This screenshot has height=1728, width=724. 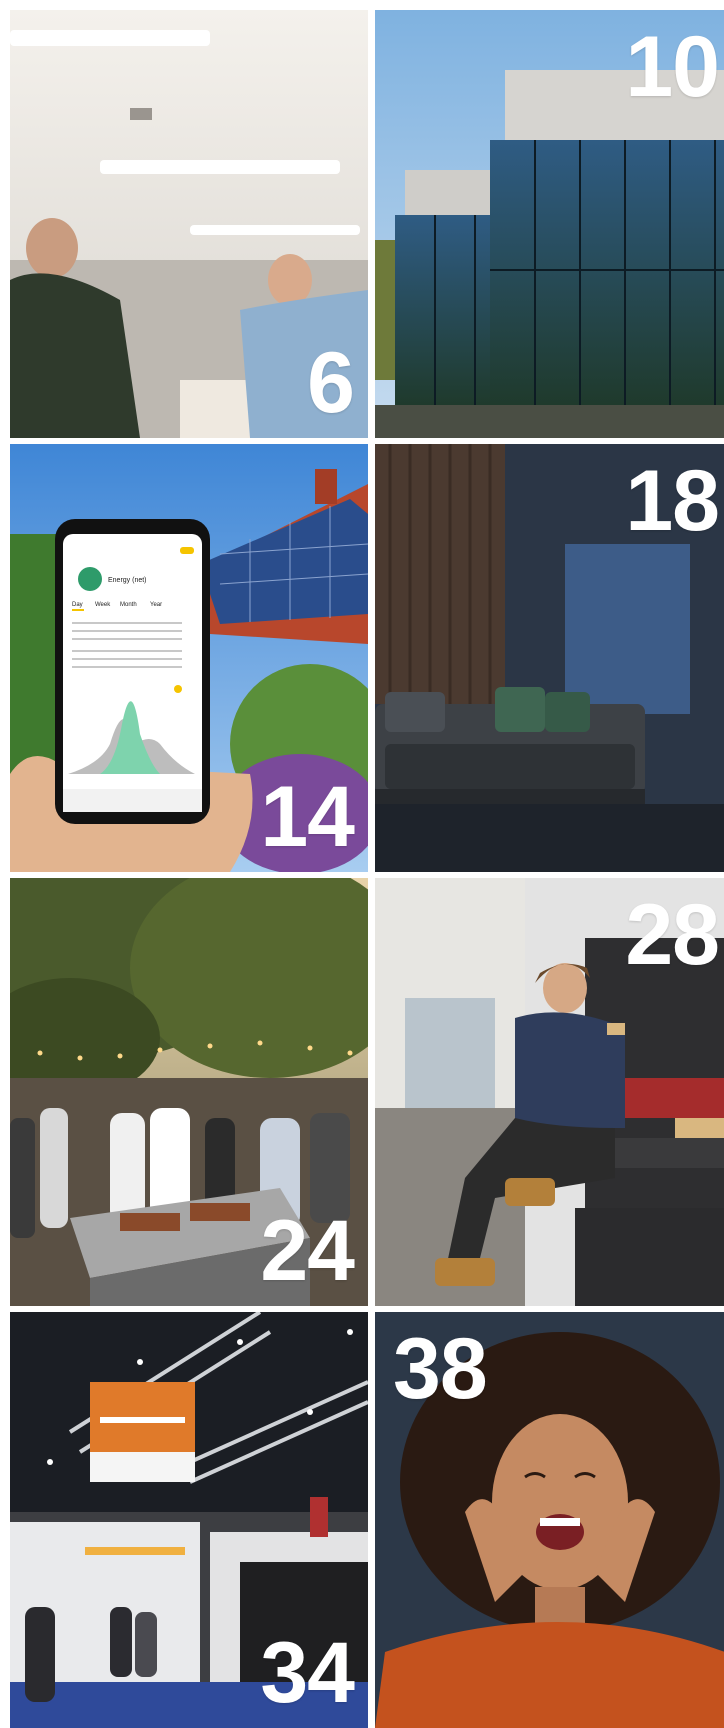 What do you see at coordinates (549, 224) in the screenshot?
I see `tile-page-10: 10` at bounding box center [549, 224].